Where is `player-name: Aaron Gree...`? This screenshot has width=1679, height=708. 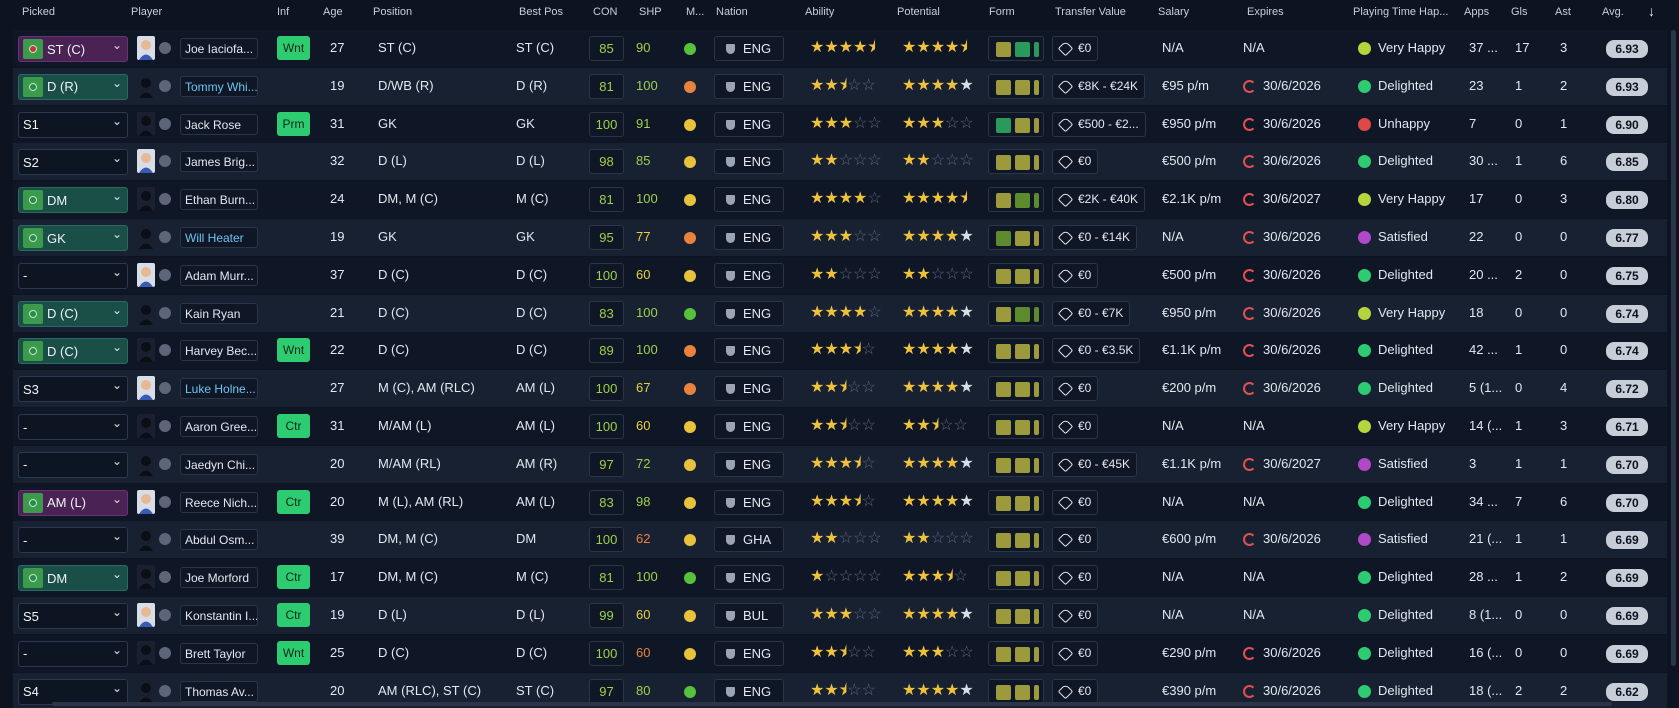
player-name: Aaron Gree... is located at coordinates (219, 426).